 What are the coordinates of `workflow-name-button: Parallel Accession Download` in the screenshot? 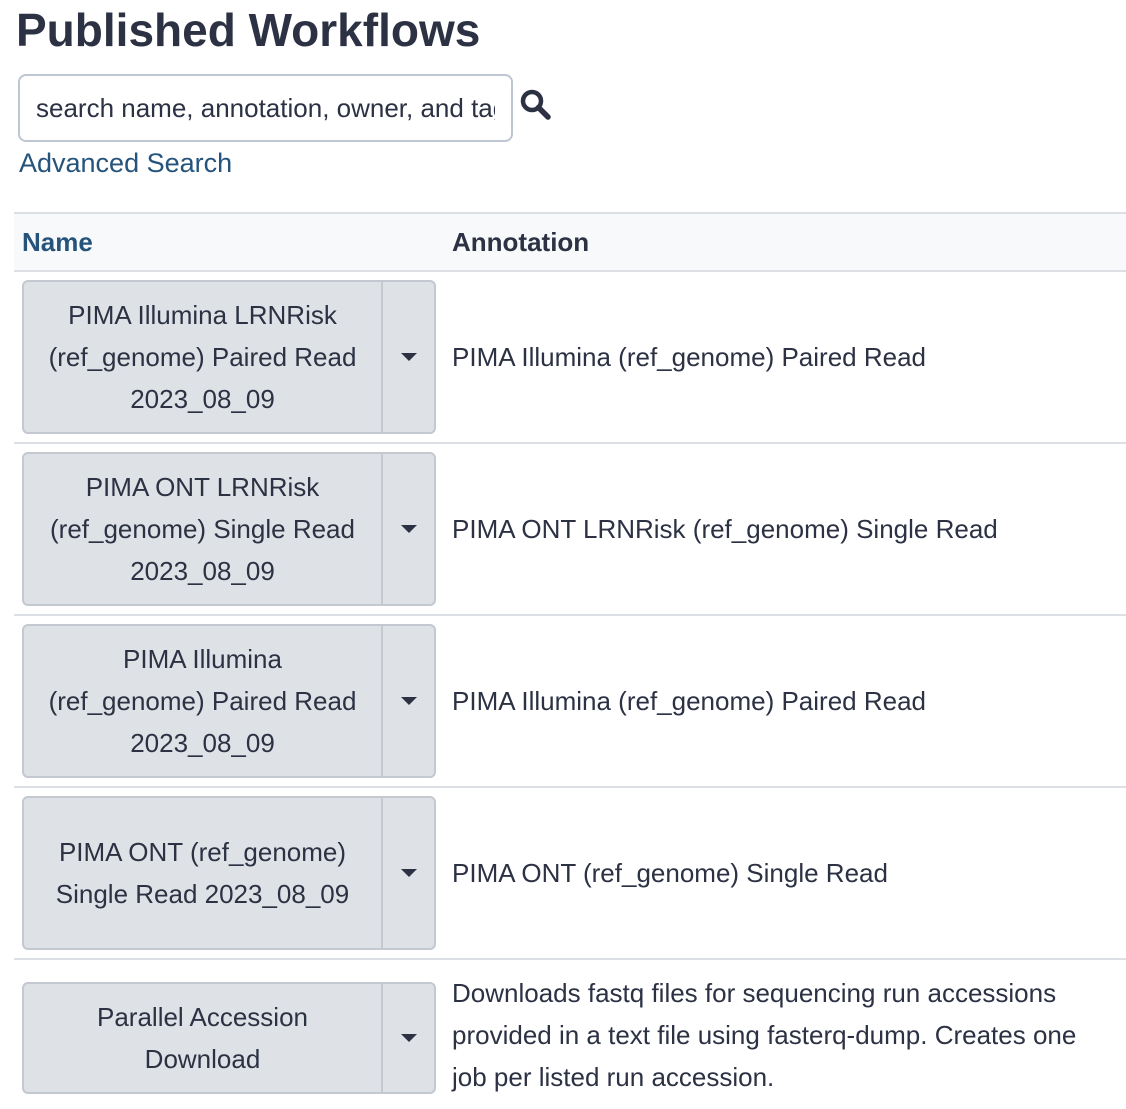 It's located at (202, 1038).